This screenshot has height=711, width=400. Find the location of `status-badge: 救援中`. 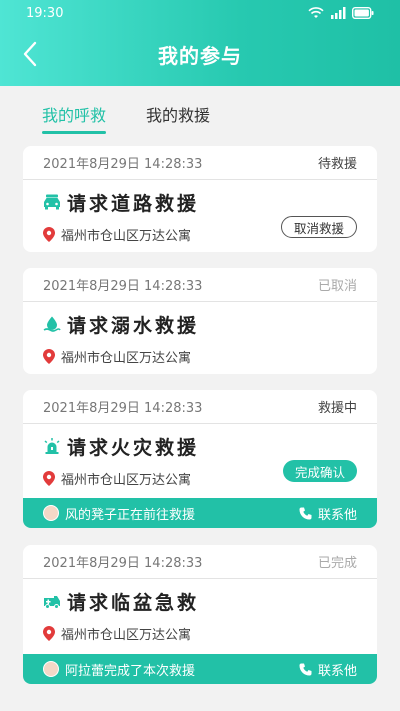

status-badge: 救援中 is located at coordinates (337, 408).